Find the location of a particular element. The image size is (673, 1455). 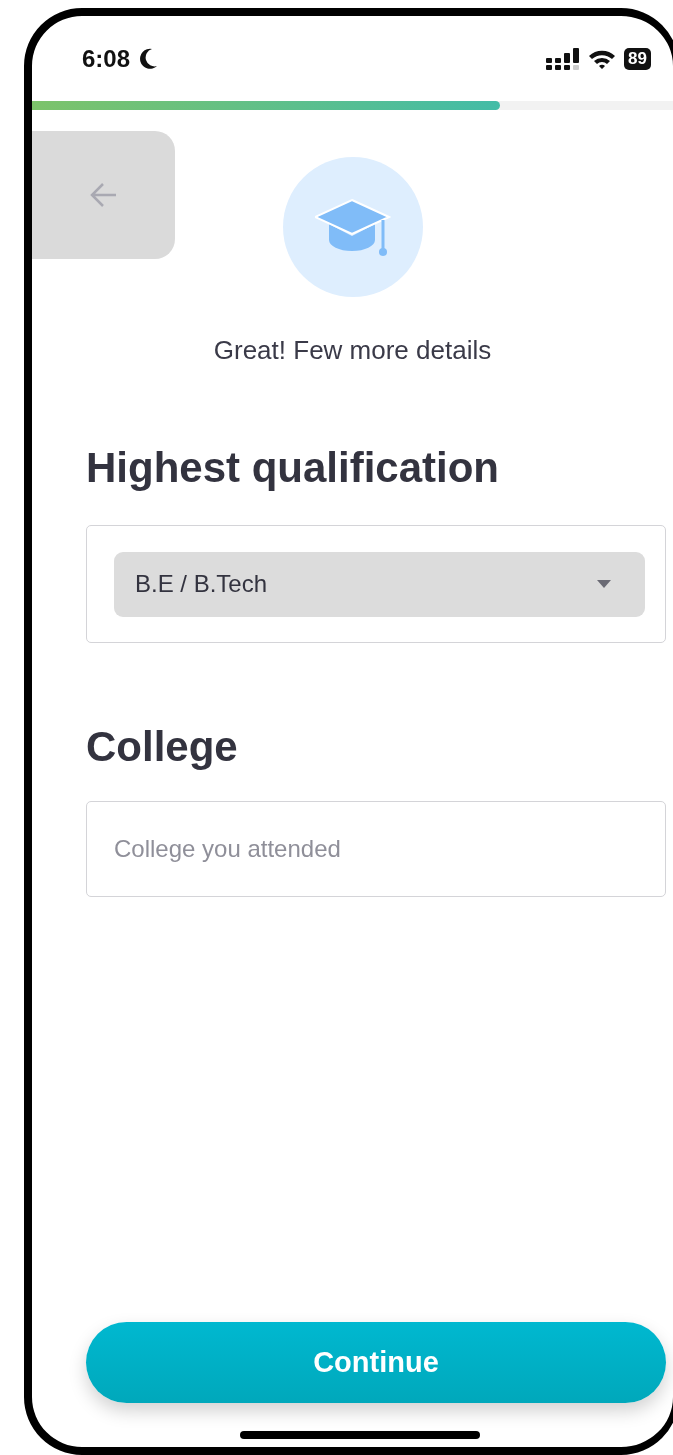

signal-icon is located at coordinates (563, 58).